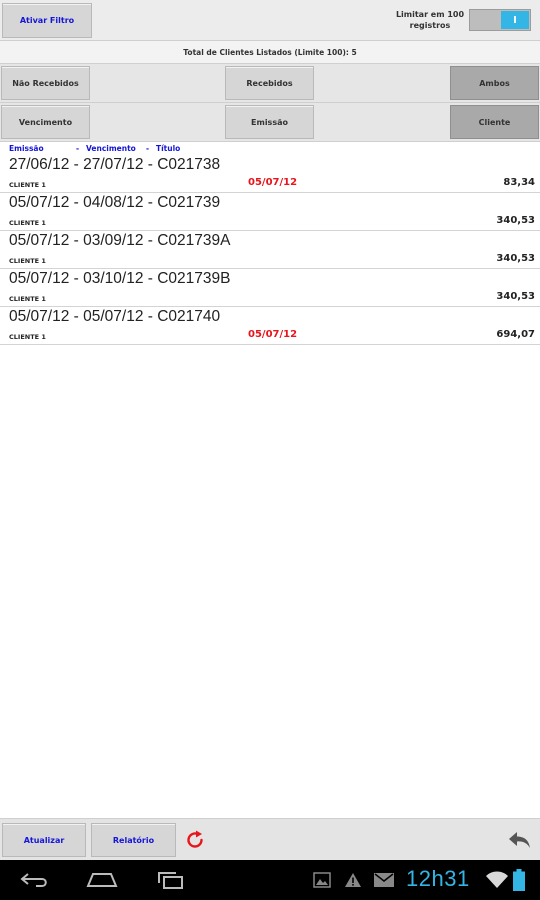 Image resolution: width=540 pixels, height=900 pixels. I want to click on sort-client-button: Cliente, so click(494, 122).